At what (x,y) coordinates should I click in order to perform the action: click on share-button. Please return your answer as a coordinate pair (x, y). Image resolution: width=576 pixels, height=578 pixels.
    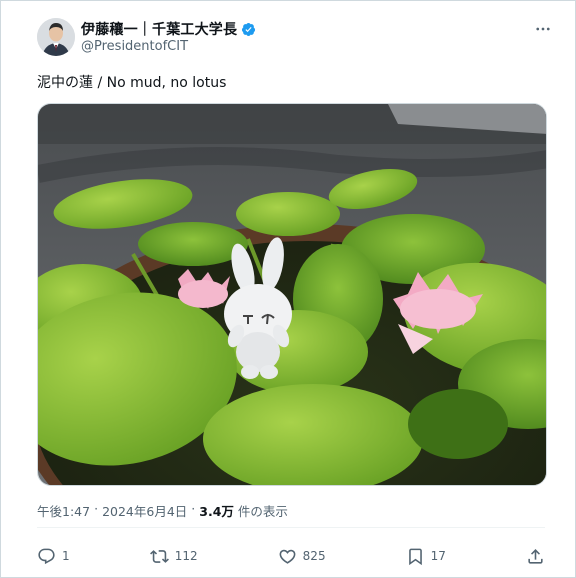
    Looking at the image, I should click on (535, 556).